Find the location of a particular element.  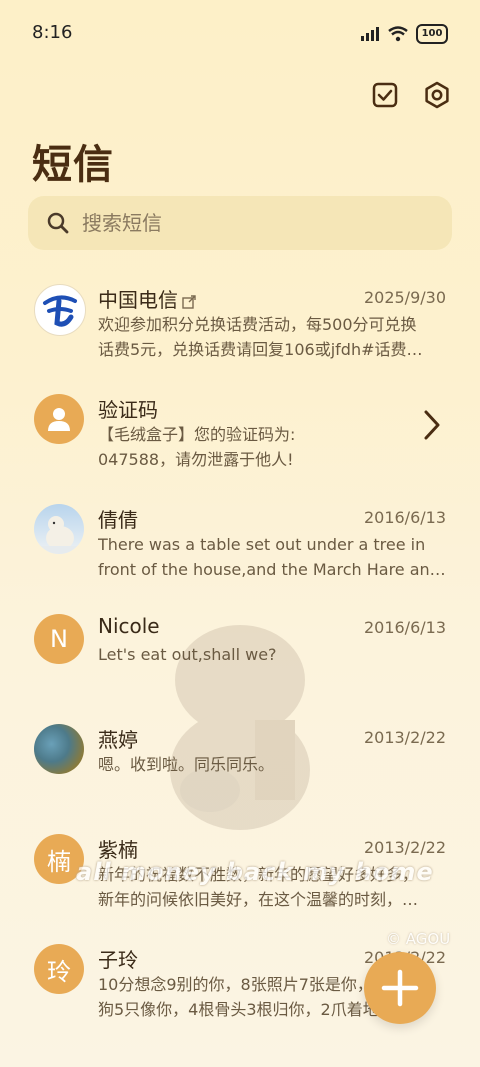

new-message-button is located at coordinates (400, 988).